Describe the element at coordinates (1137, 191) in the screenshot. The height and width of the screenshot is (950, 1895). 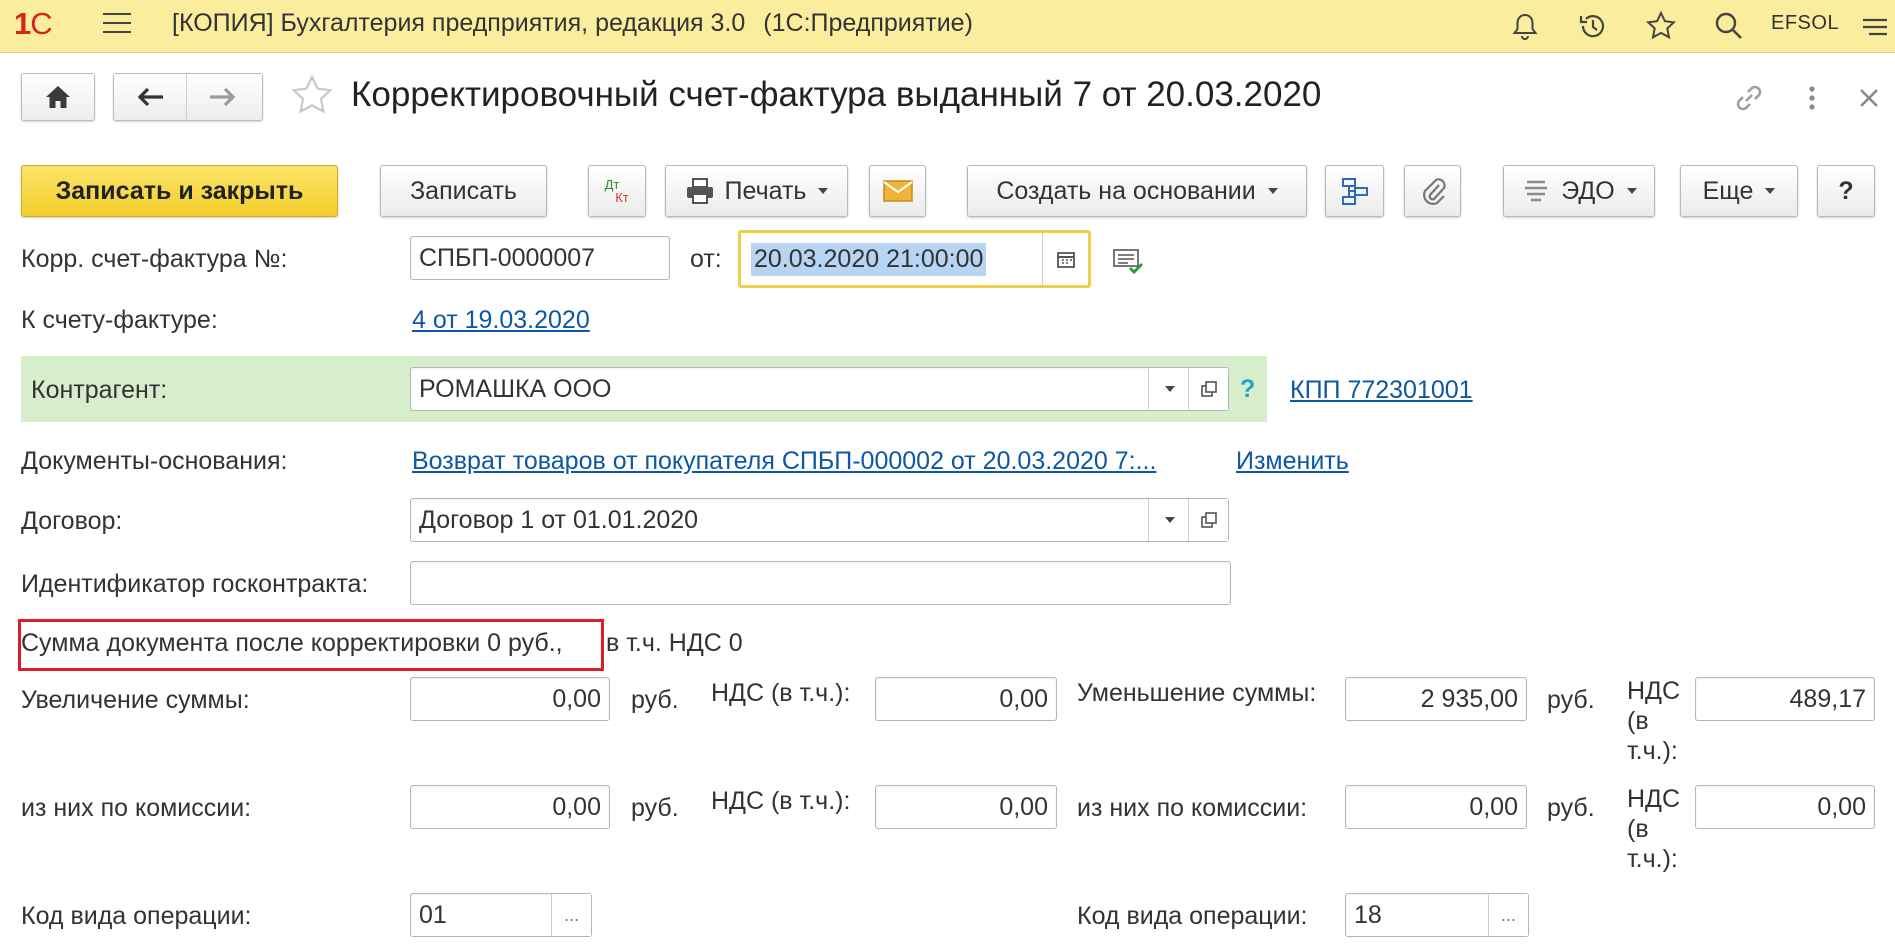
I see `create-based-on-button: Создать на основании` at that location.